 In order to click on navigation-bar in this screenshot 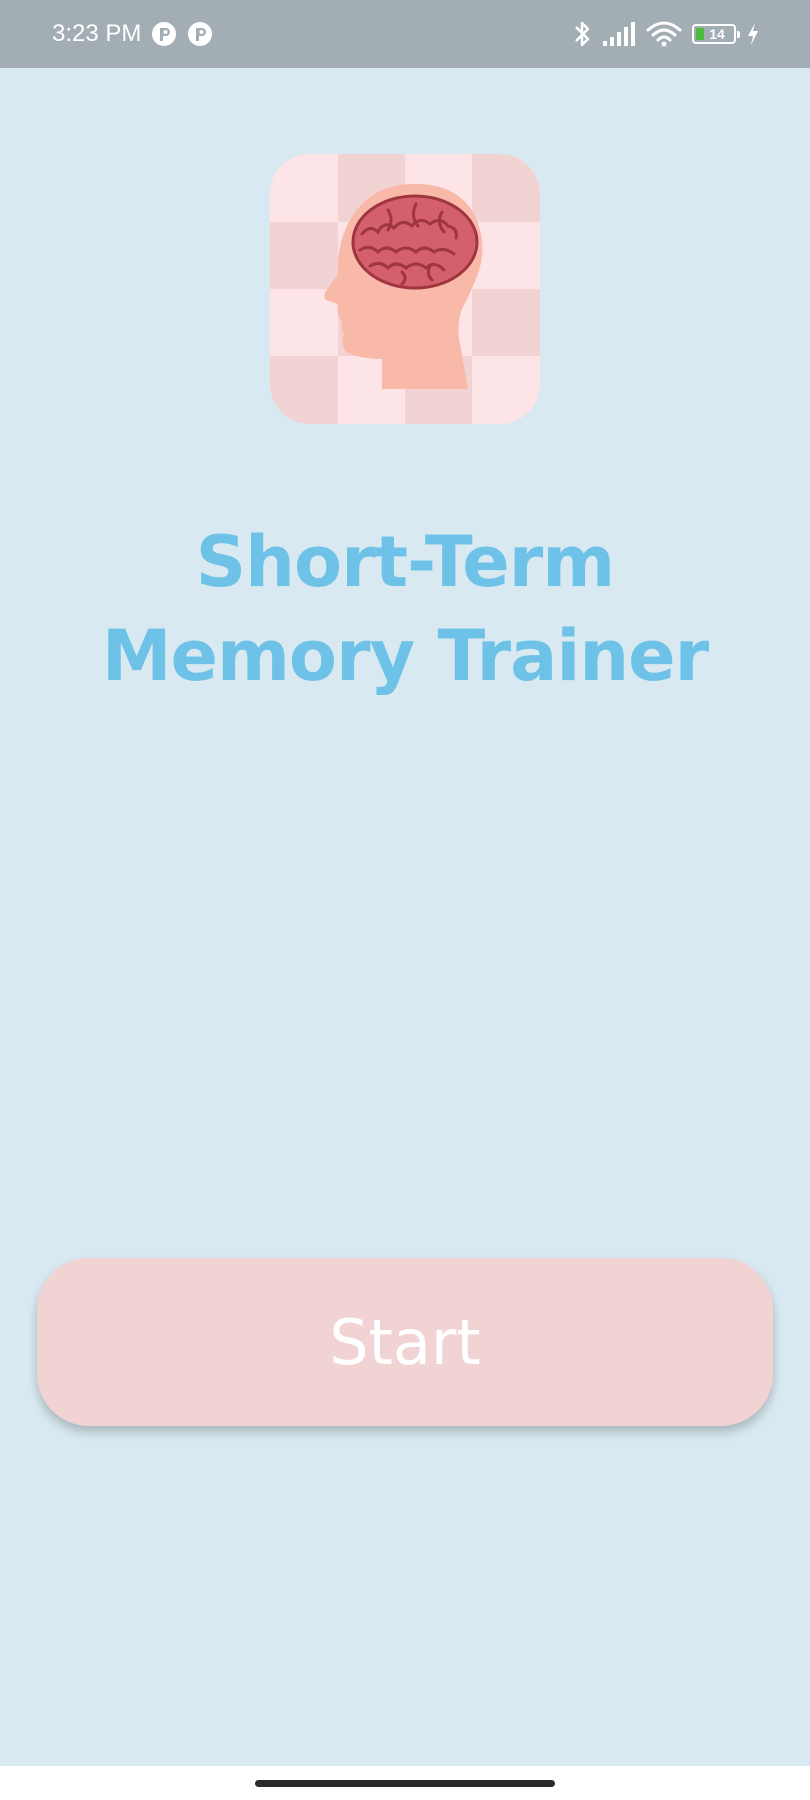, I will do `click(405, 1783)`.